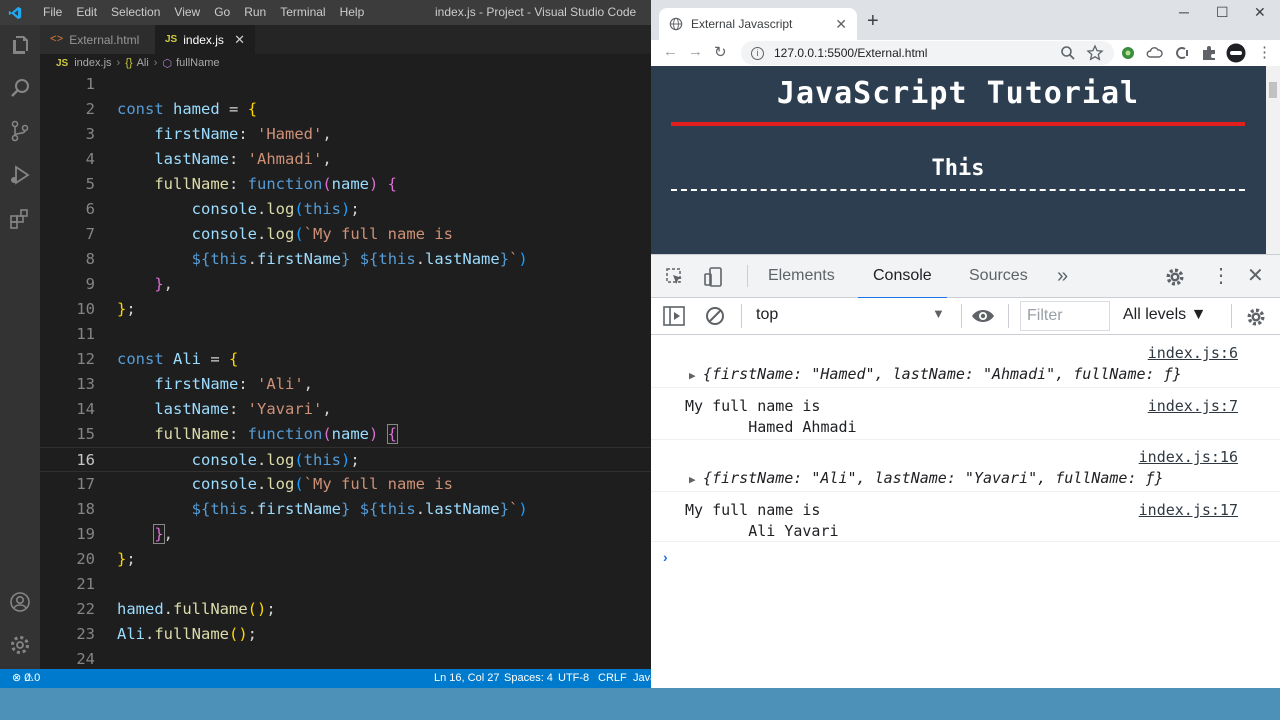 The height and width of the screenshot is (720, 1280). I want to click on extension-cloud-icon, so click(1155, 53).